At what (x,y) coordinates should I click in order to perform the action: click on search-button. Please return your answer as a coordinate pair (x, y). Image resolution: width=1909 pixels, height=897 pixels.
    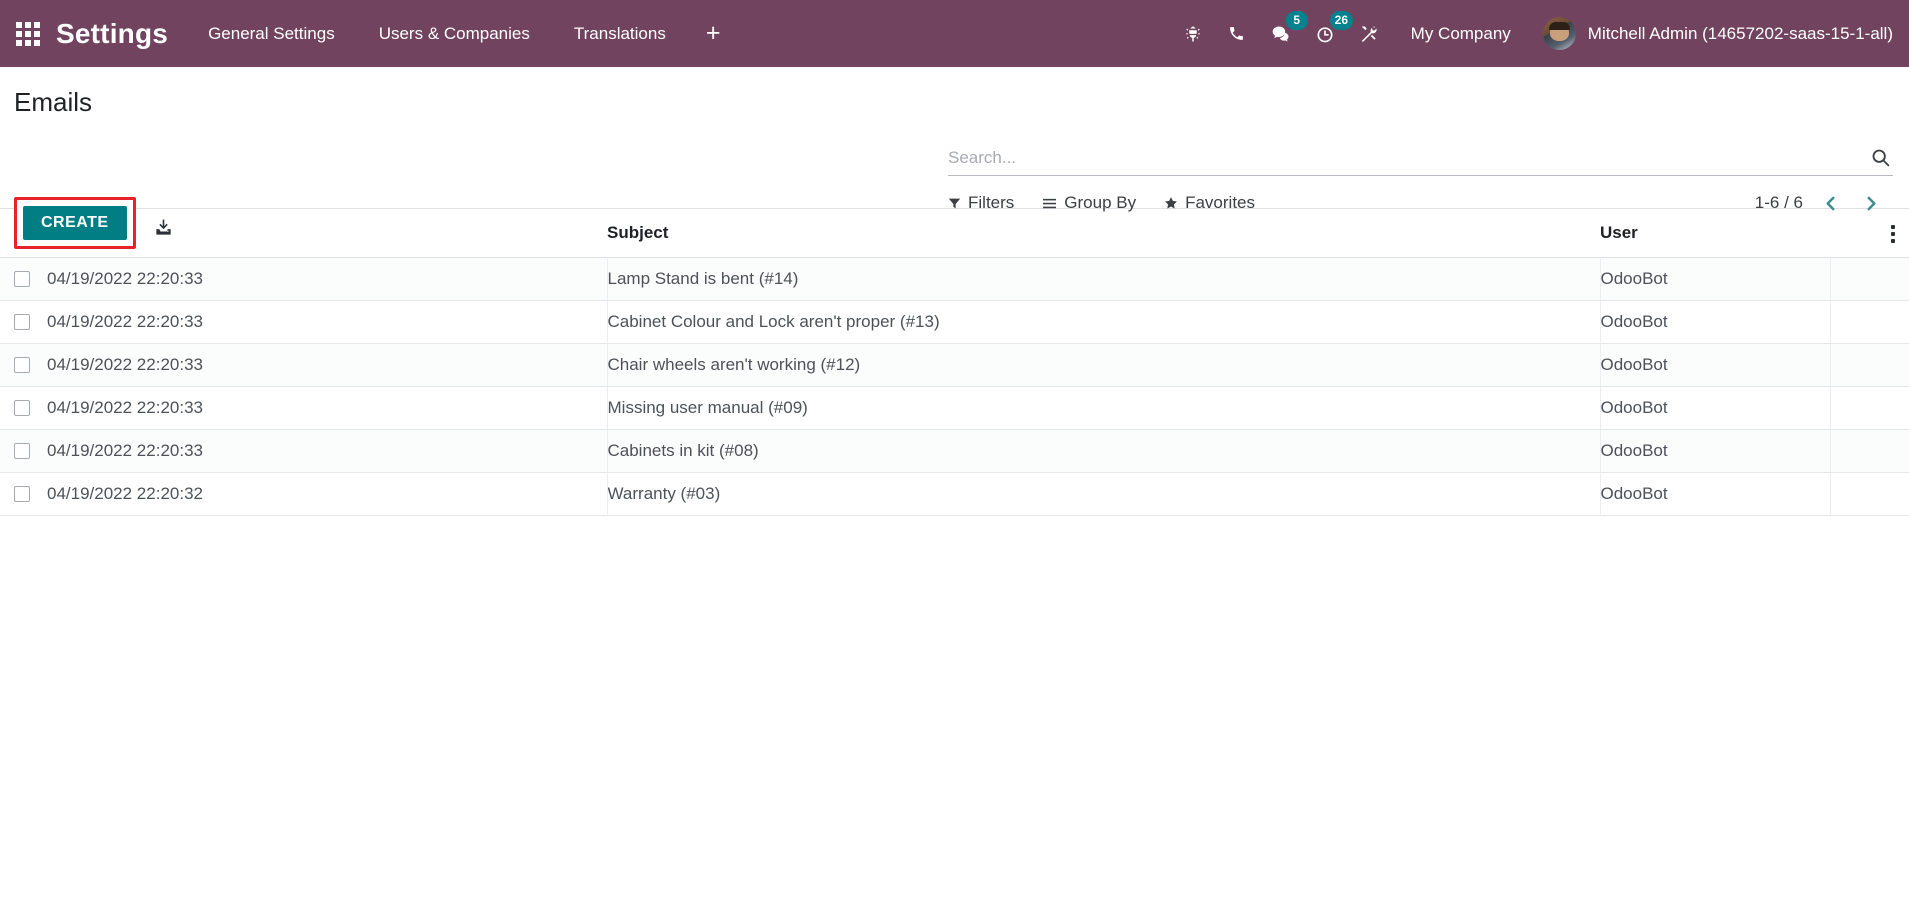
    Looking at the image, I should click on (1876, 157).